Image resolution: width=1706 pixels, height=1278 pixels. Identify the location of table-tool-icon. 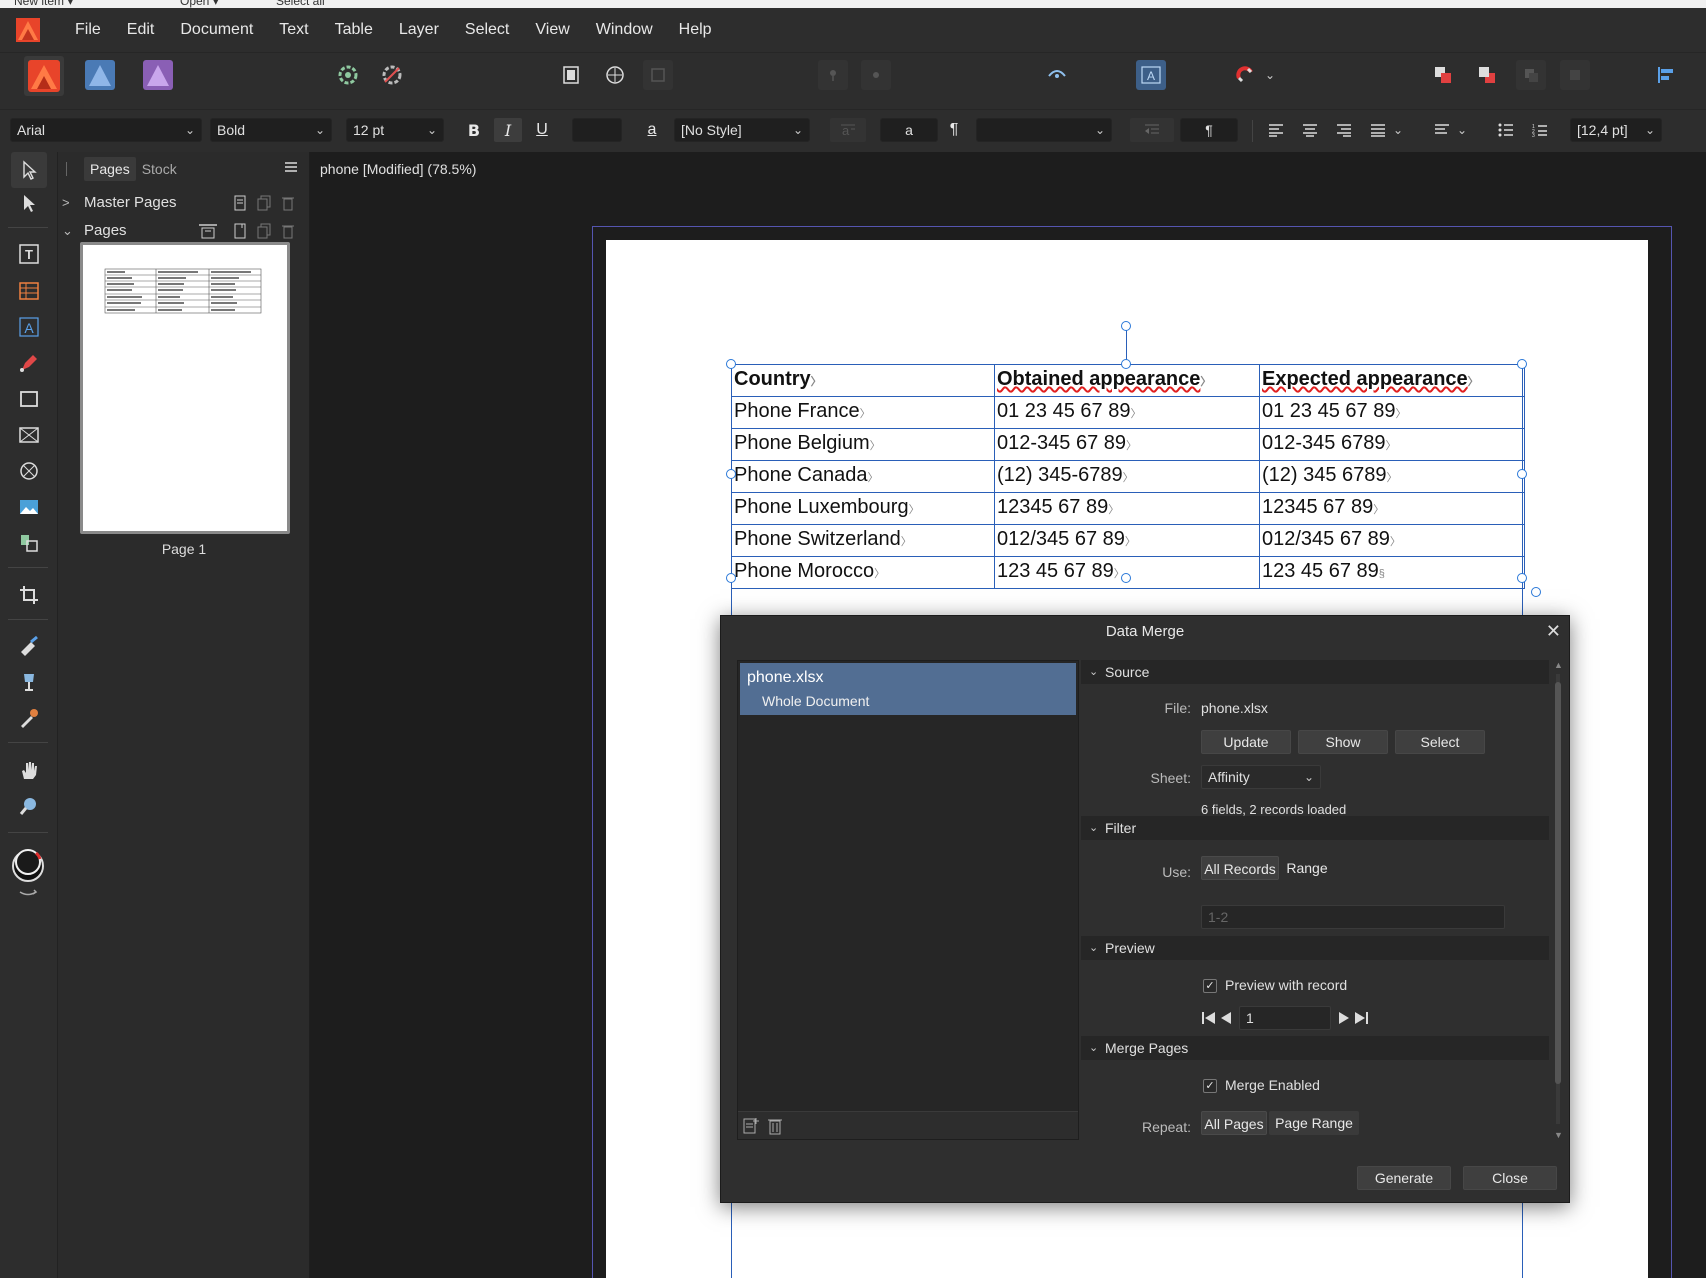
(29, 291).